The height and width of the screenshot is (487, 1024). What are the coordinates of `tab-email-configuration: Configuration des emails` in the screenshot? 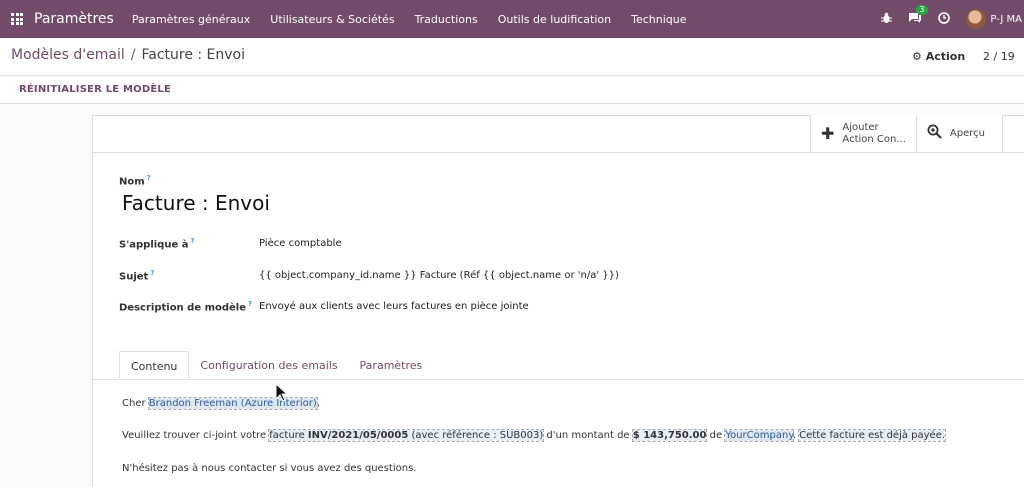 It's located at (268, 365).